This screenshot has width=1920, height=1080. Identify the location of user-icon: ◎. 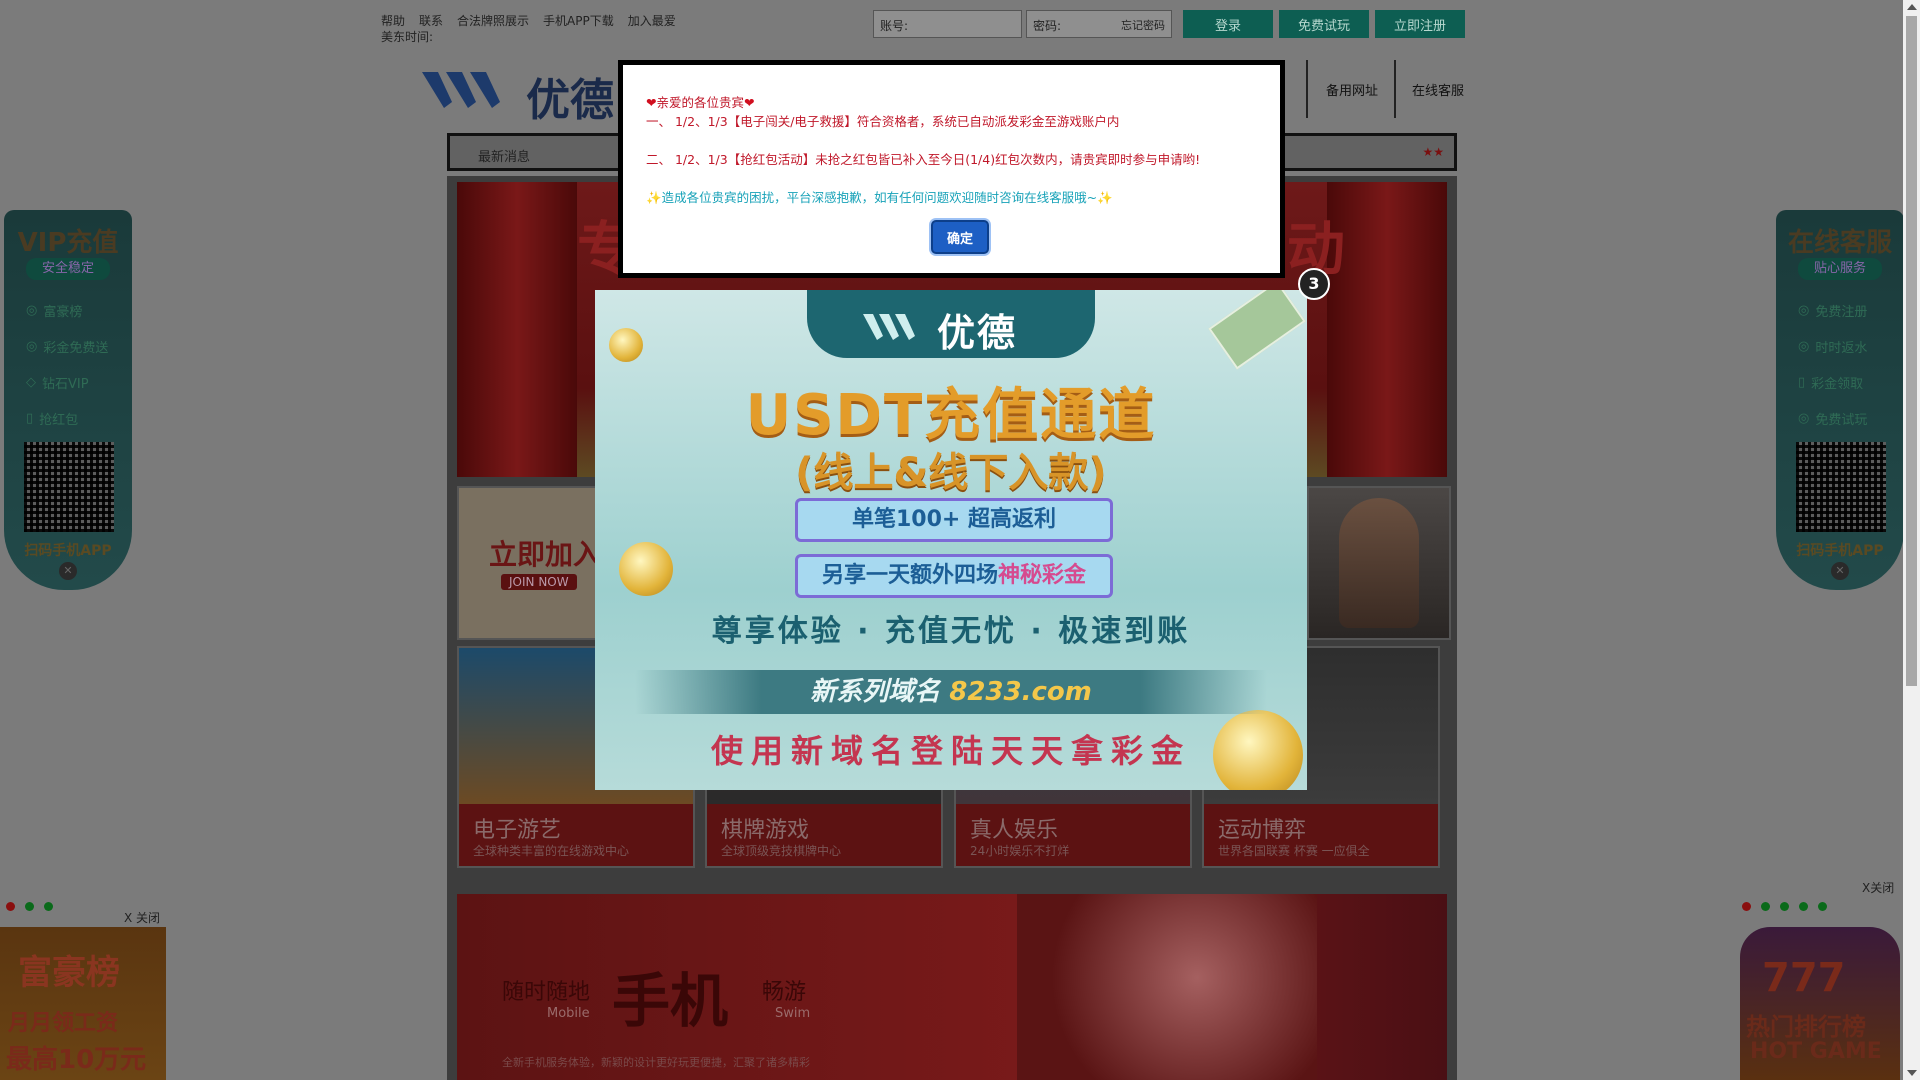
(1804, 310).